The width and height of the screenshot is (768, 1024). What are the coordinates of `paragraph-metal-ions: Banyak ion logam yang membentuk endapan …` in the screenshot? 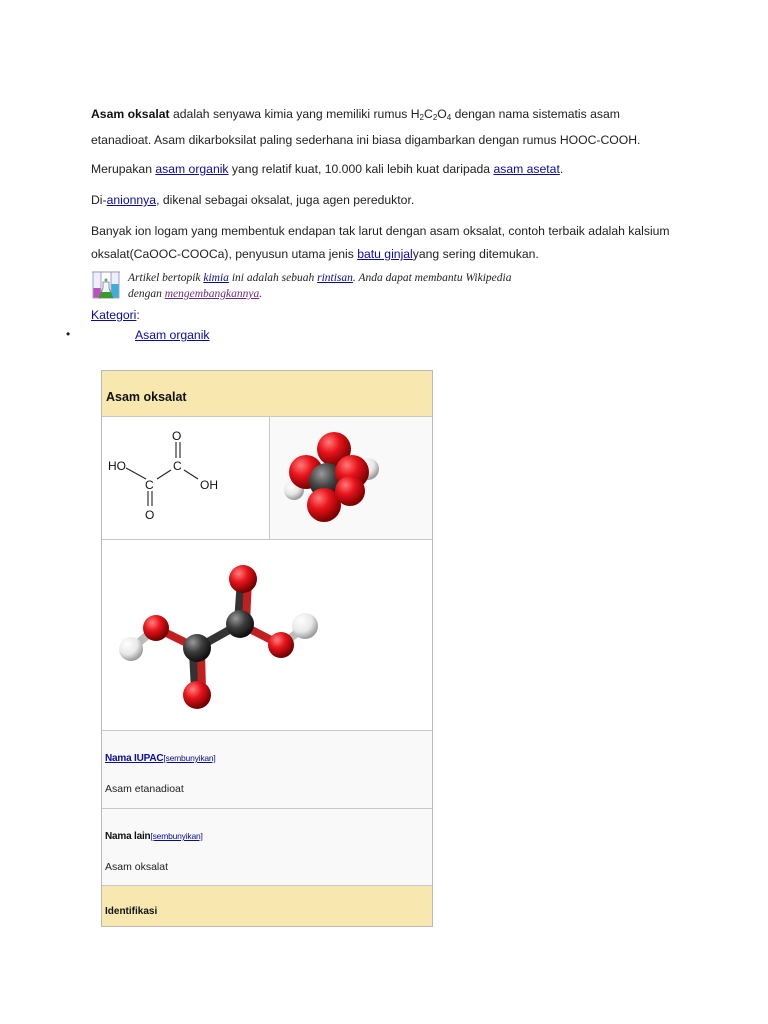 It's located at (381, 243).